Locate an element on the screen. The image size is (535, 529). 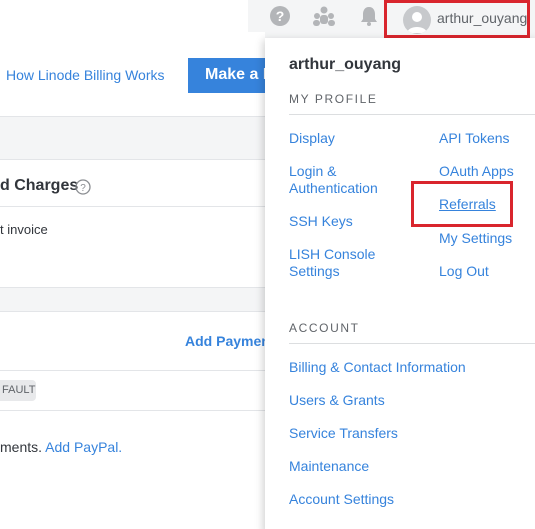
menu-item-referrals: Referrals is located at coordinates (467, 204).